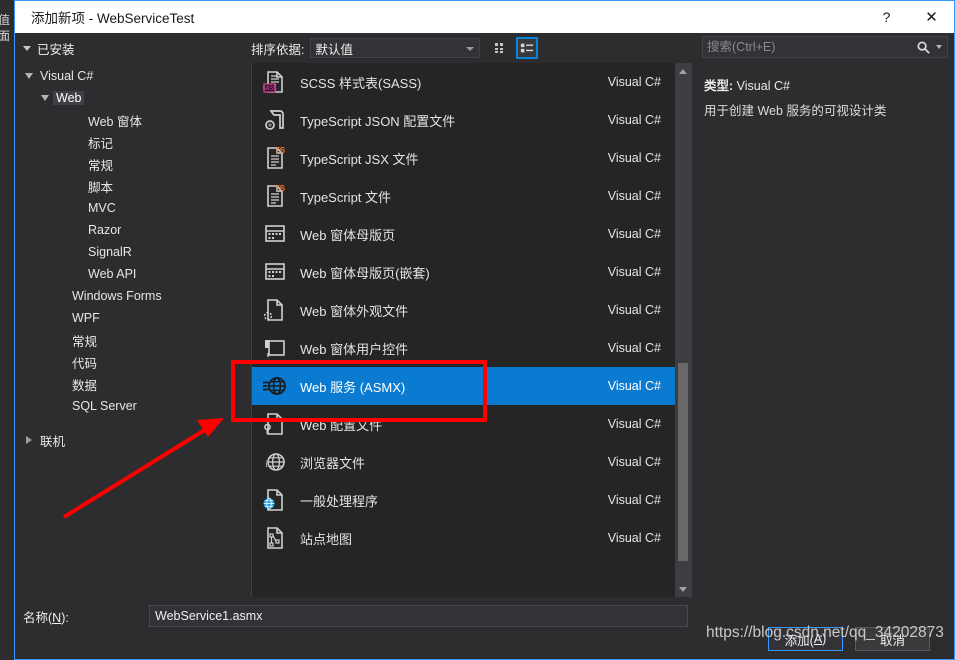 The width and height of the screenshot is (955, 660). What do you see at coordinates (274, 120) in the screenshot?
I see `tsconfig-json-icon` at bounding box center [274, 120].